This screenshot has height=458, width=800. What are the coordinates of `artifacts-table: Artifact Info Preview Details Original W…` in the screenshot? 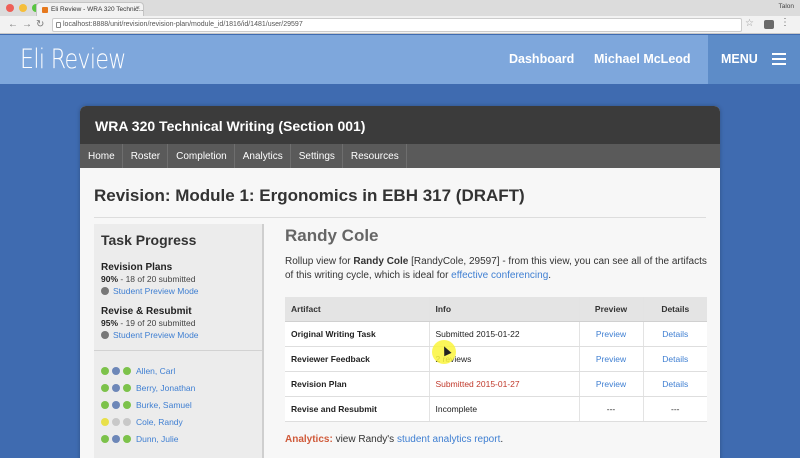 It's located at (496, 359).